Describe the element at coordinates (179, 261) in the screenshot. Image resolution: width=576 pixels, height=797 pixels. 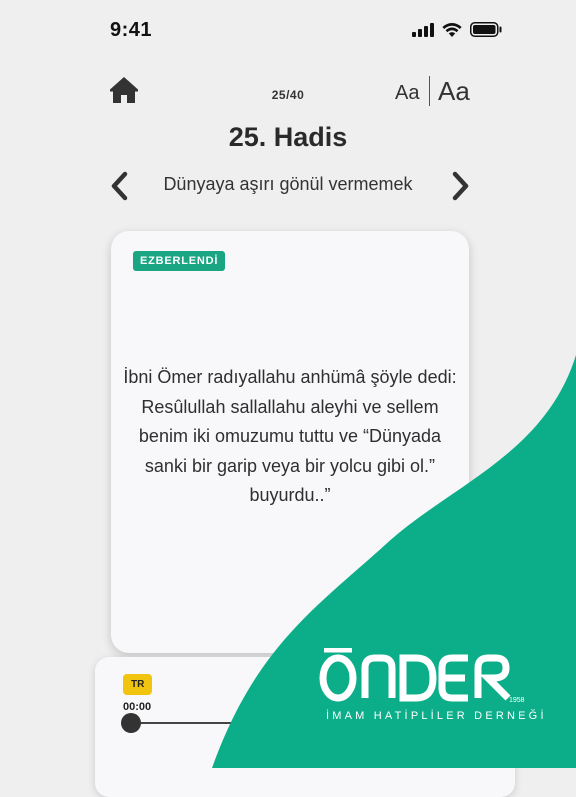
I see `memorized-badge: EZBERLENDİ` at that location.